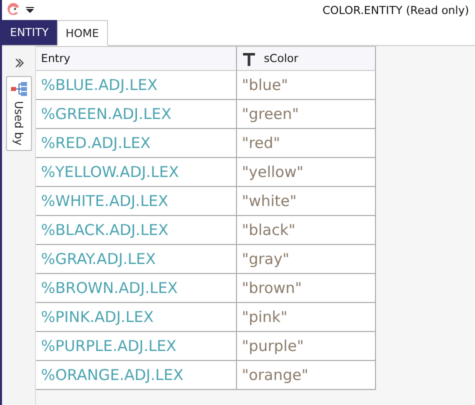 The image size is (475, 405). What do you see at coordinates (136, 58) in the screenshot?
I see `column-header: Entry` at bounding box center [136, 58].